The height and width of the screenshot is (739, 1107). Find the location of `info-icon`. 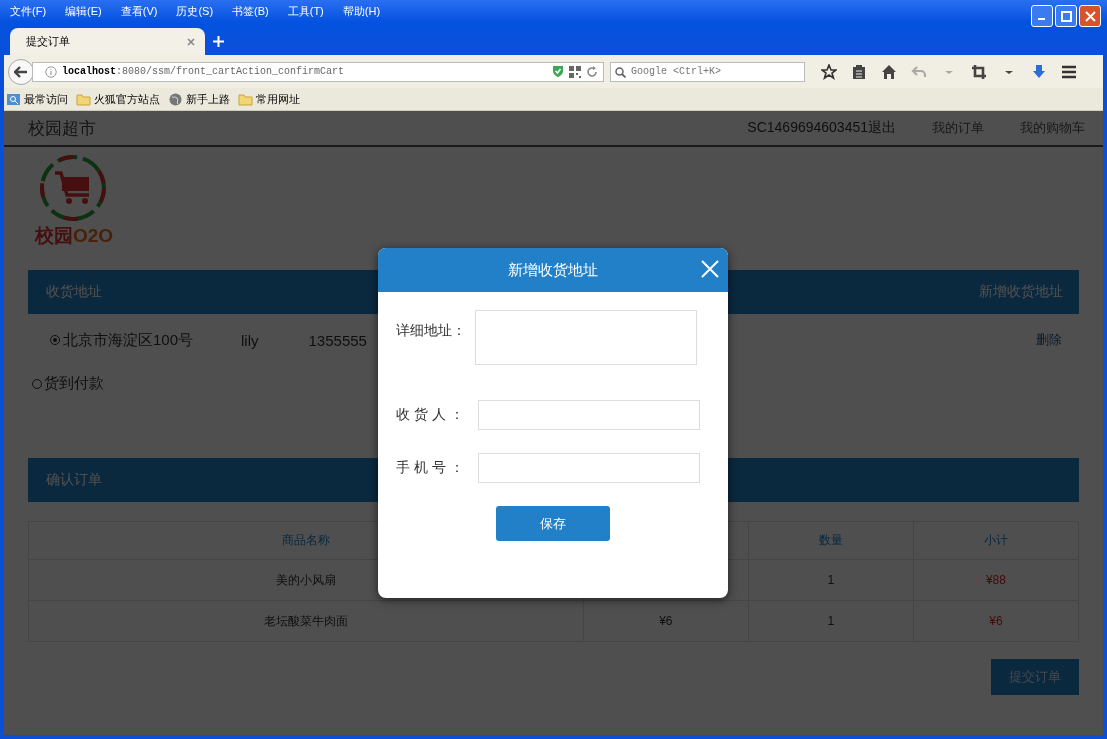

info-icon is located at coordinates (51, 71).